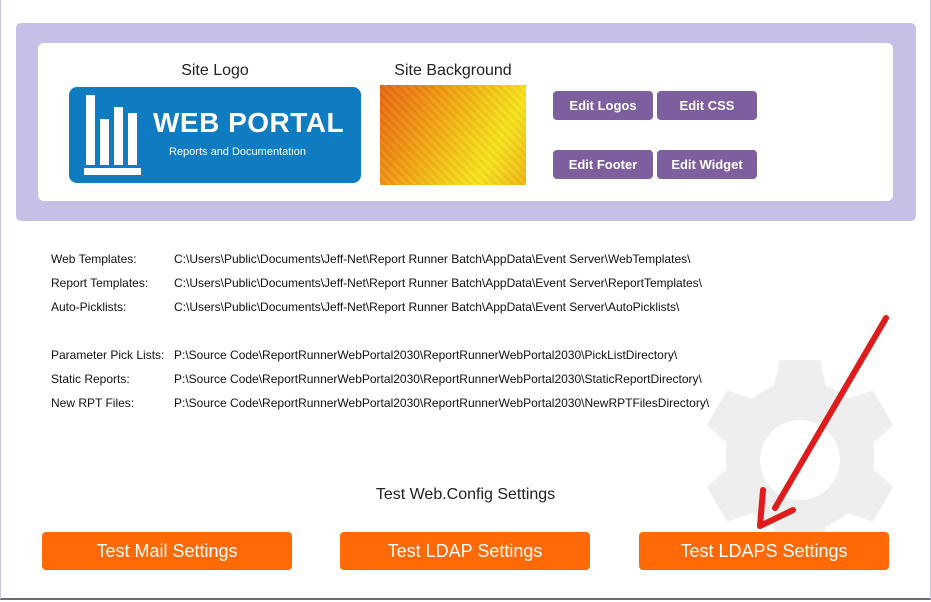  I want to click on edit-widget-button: Edit Widget, so click(707, 164).